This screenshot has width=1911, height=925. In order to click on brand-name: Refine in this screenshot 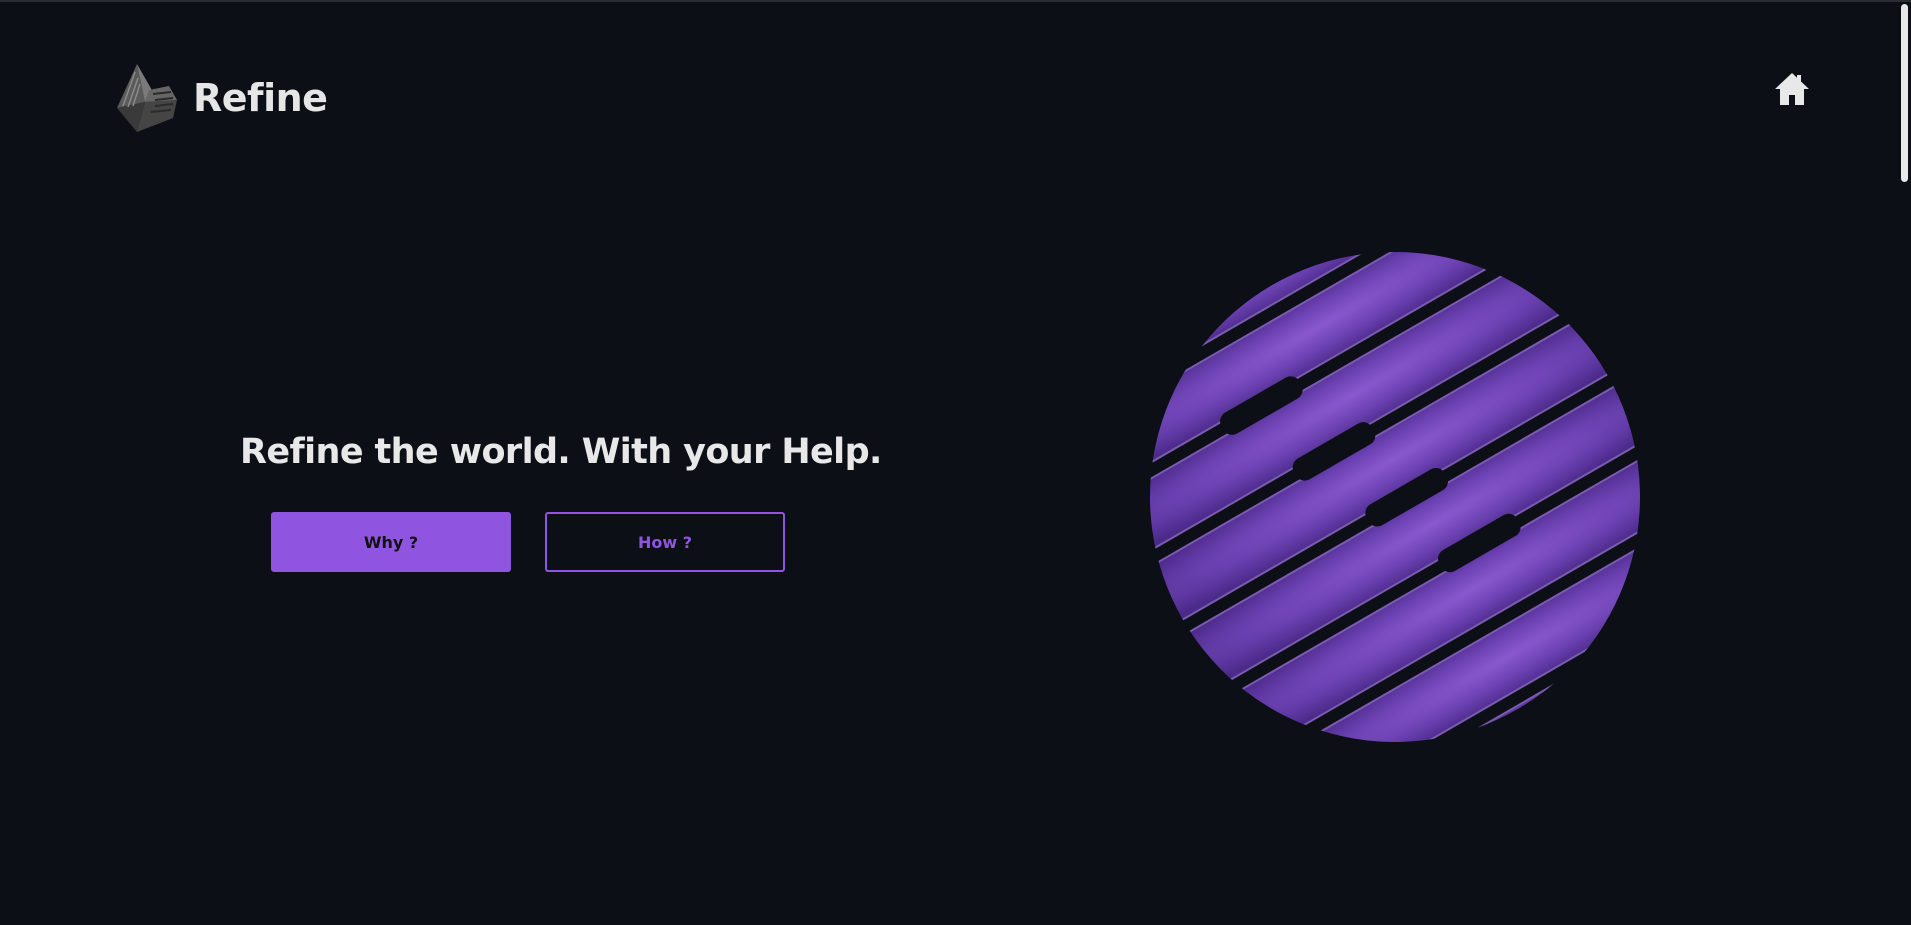, I will do `click(260, 98)`.